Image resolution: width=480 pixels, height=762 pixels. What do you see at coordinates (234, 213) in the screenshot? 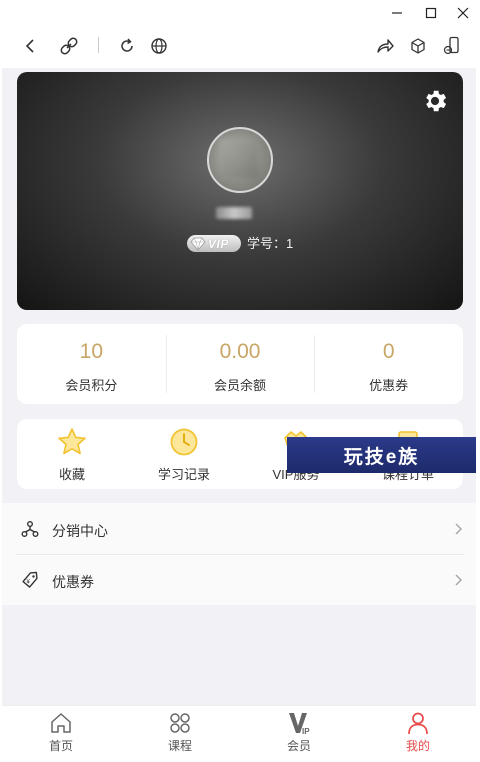
I see `username-blurred` at bounding box center [234, 213].